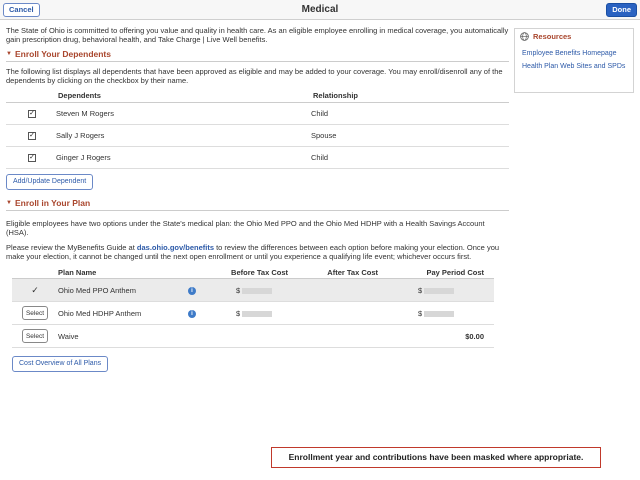 The width and height of the screenshot is (640, 480). I want to click on enroll-dependents-header: ▼ Enroll Your Dependents, so click(257, 55).